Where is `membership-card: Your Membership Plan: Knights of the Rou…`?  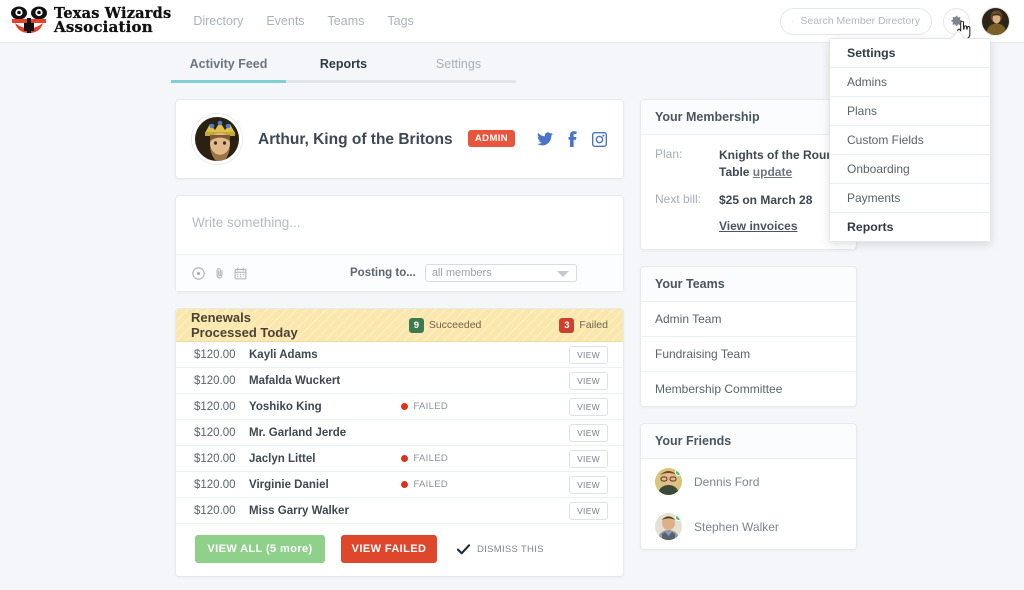 membership-card: Your Membership Plan: Knights of the Rou… is located at coordinates (748, 175).